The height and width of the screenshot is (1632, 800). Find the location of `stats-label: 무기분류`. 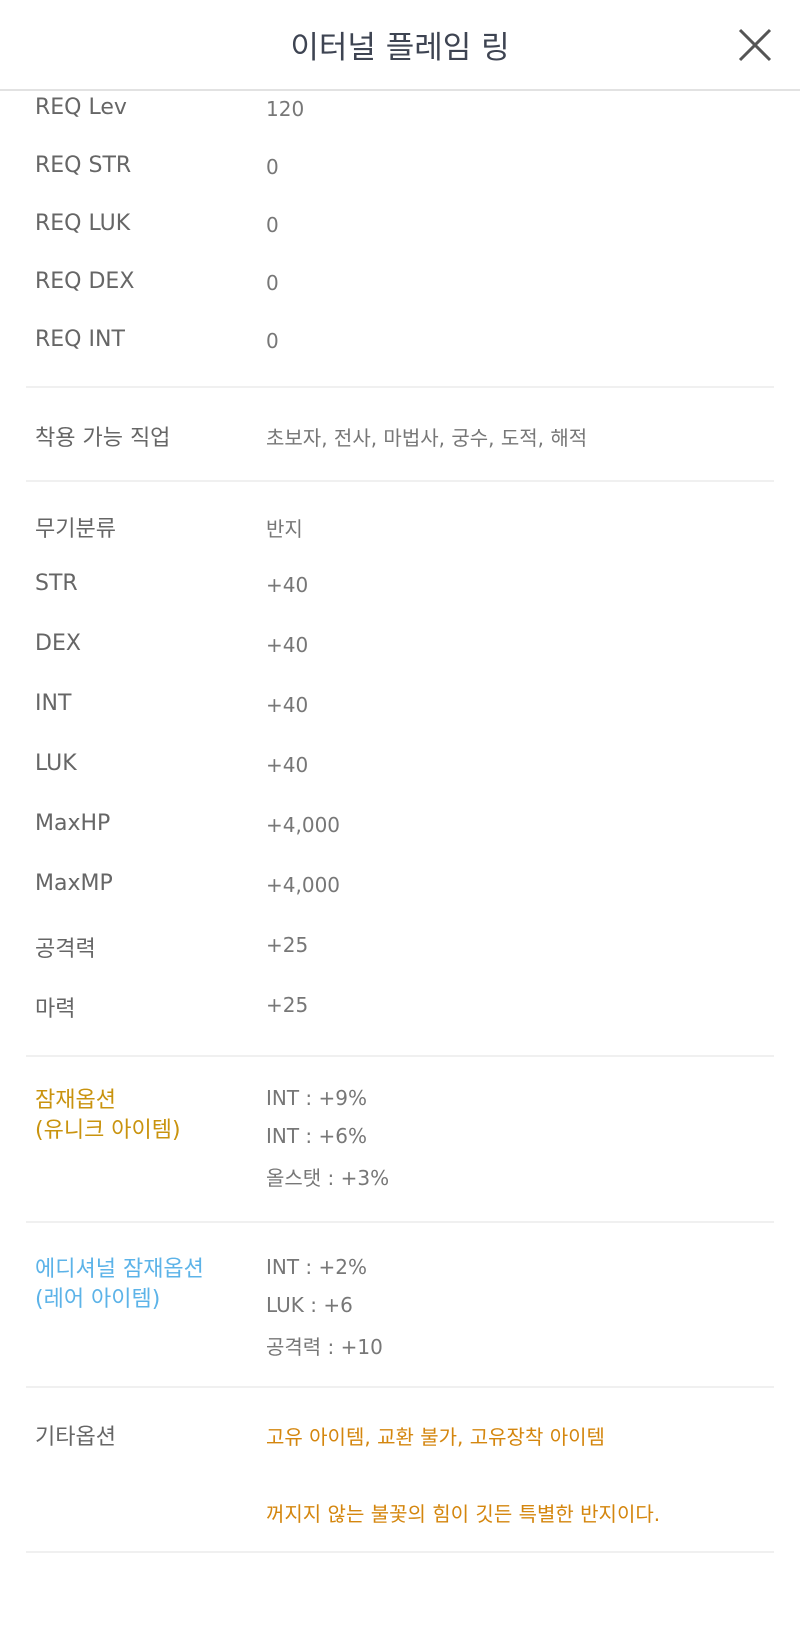

stats-label: 무기분류 is located at coordinates (75, 529).